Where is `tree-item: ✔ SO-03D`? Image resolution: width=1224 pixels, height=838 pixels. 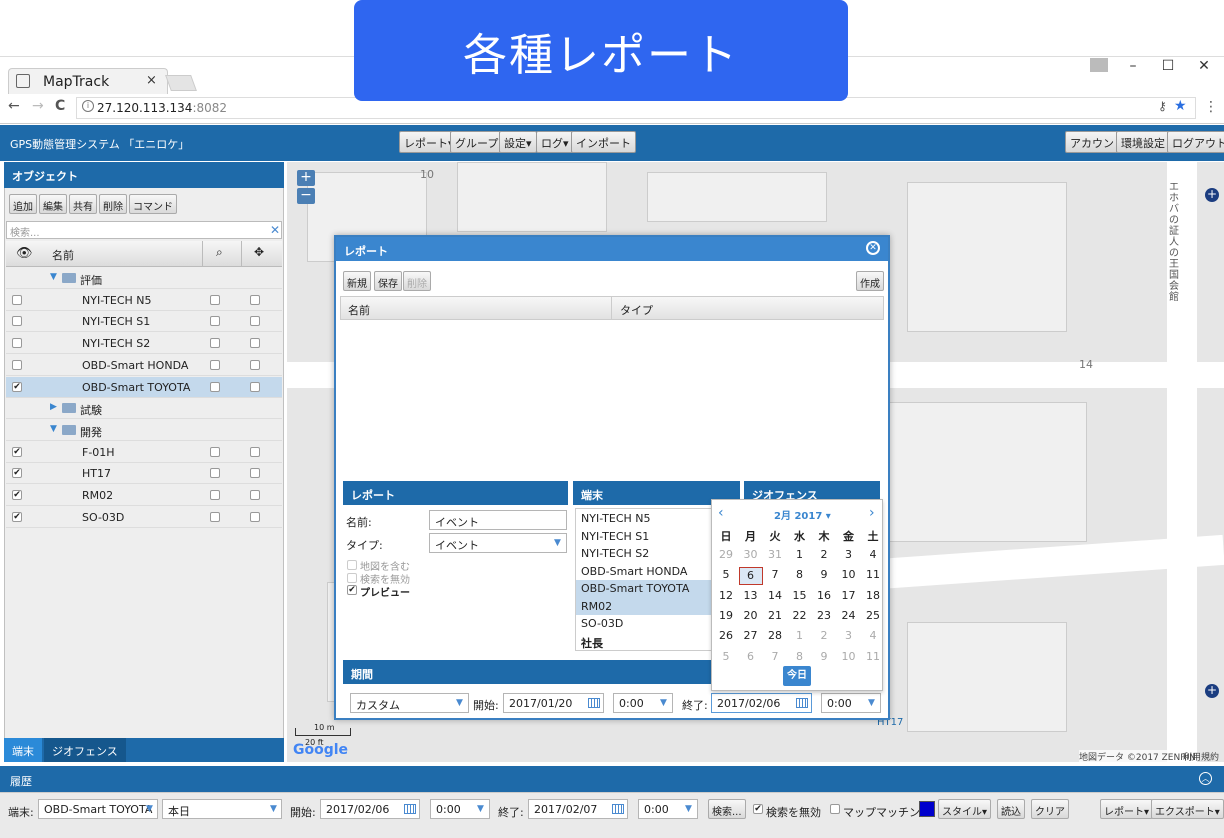
tree-item: ✔ SO-03D is located at coordinates (144, 517).